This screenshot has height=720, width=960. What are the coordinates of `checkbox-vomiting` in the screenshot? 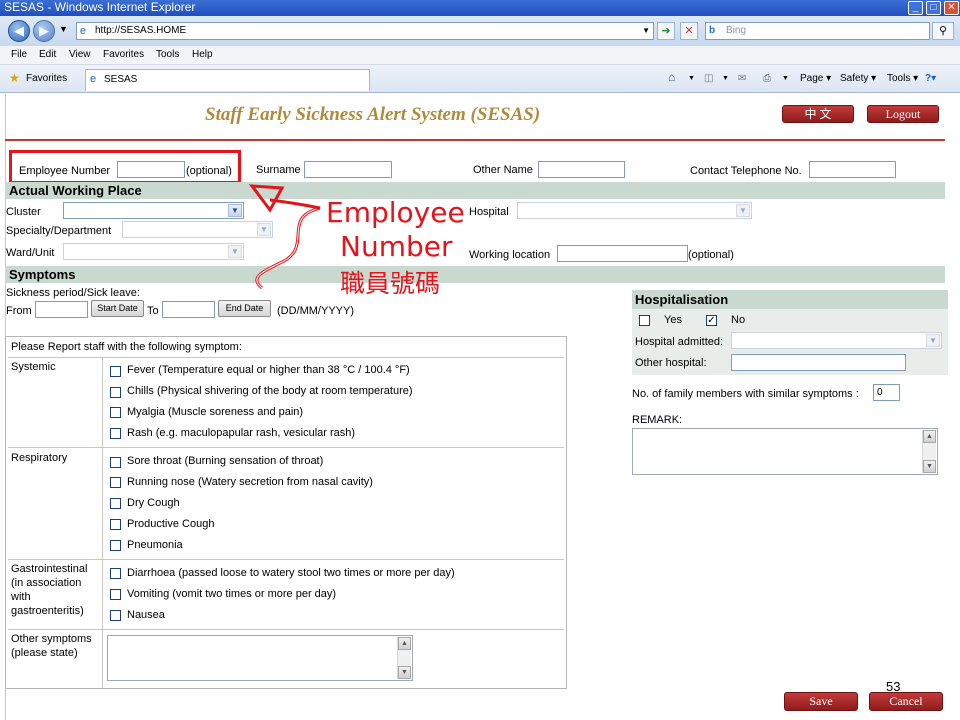 It's located at (115, 594).